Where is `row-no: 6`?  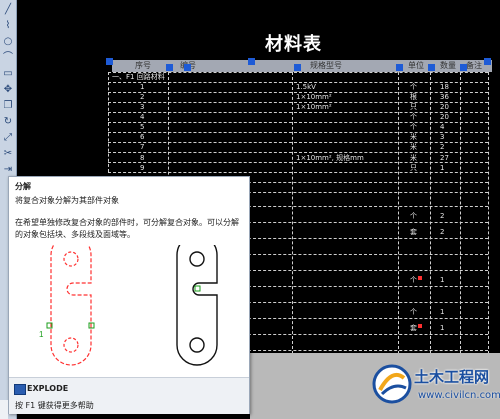
row-no: 6 is located at coordinates (142, 137).